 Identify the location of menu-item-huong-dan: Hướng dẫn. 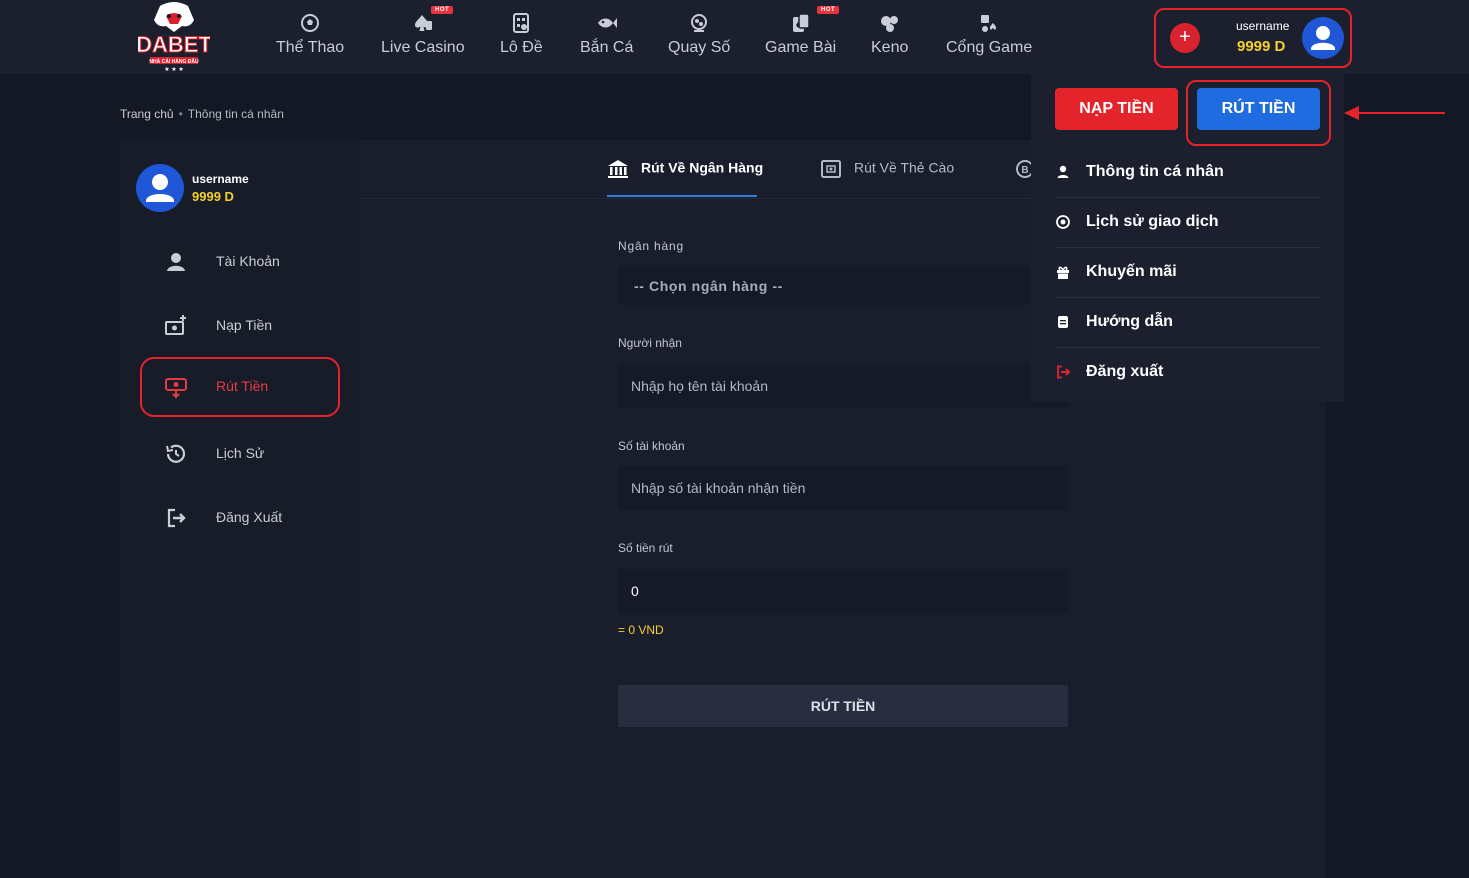
(1188, 323).